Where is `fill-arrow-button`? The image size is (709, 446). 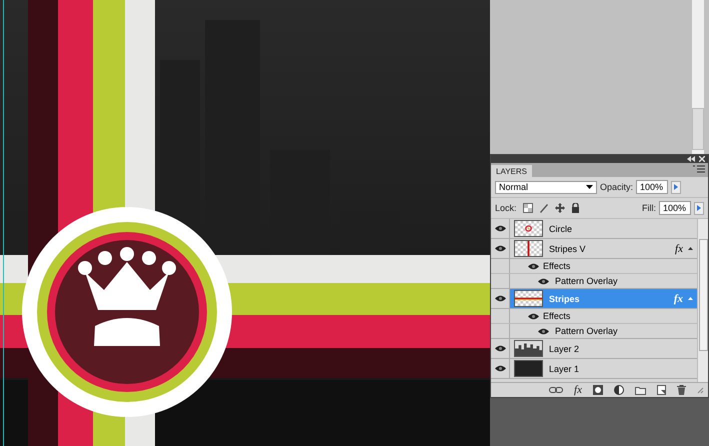 fill-arrow-button is located at coordinates (699, 208).